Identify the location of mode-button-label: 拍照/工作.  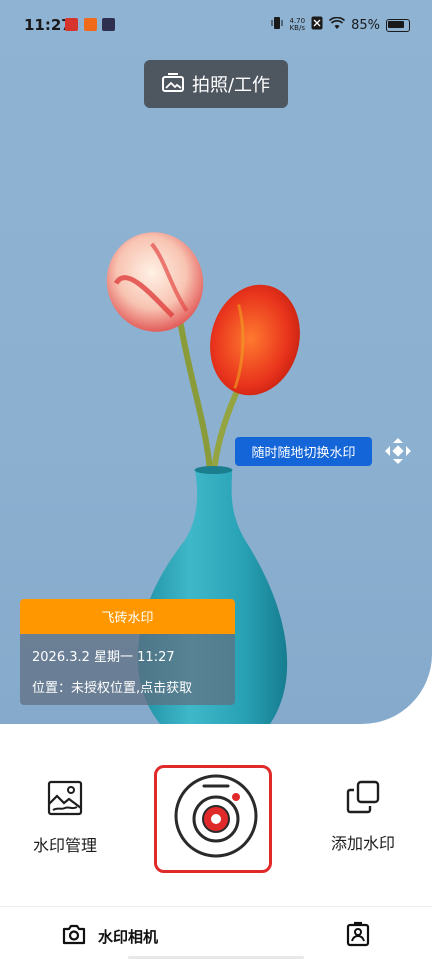
(231, 85).